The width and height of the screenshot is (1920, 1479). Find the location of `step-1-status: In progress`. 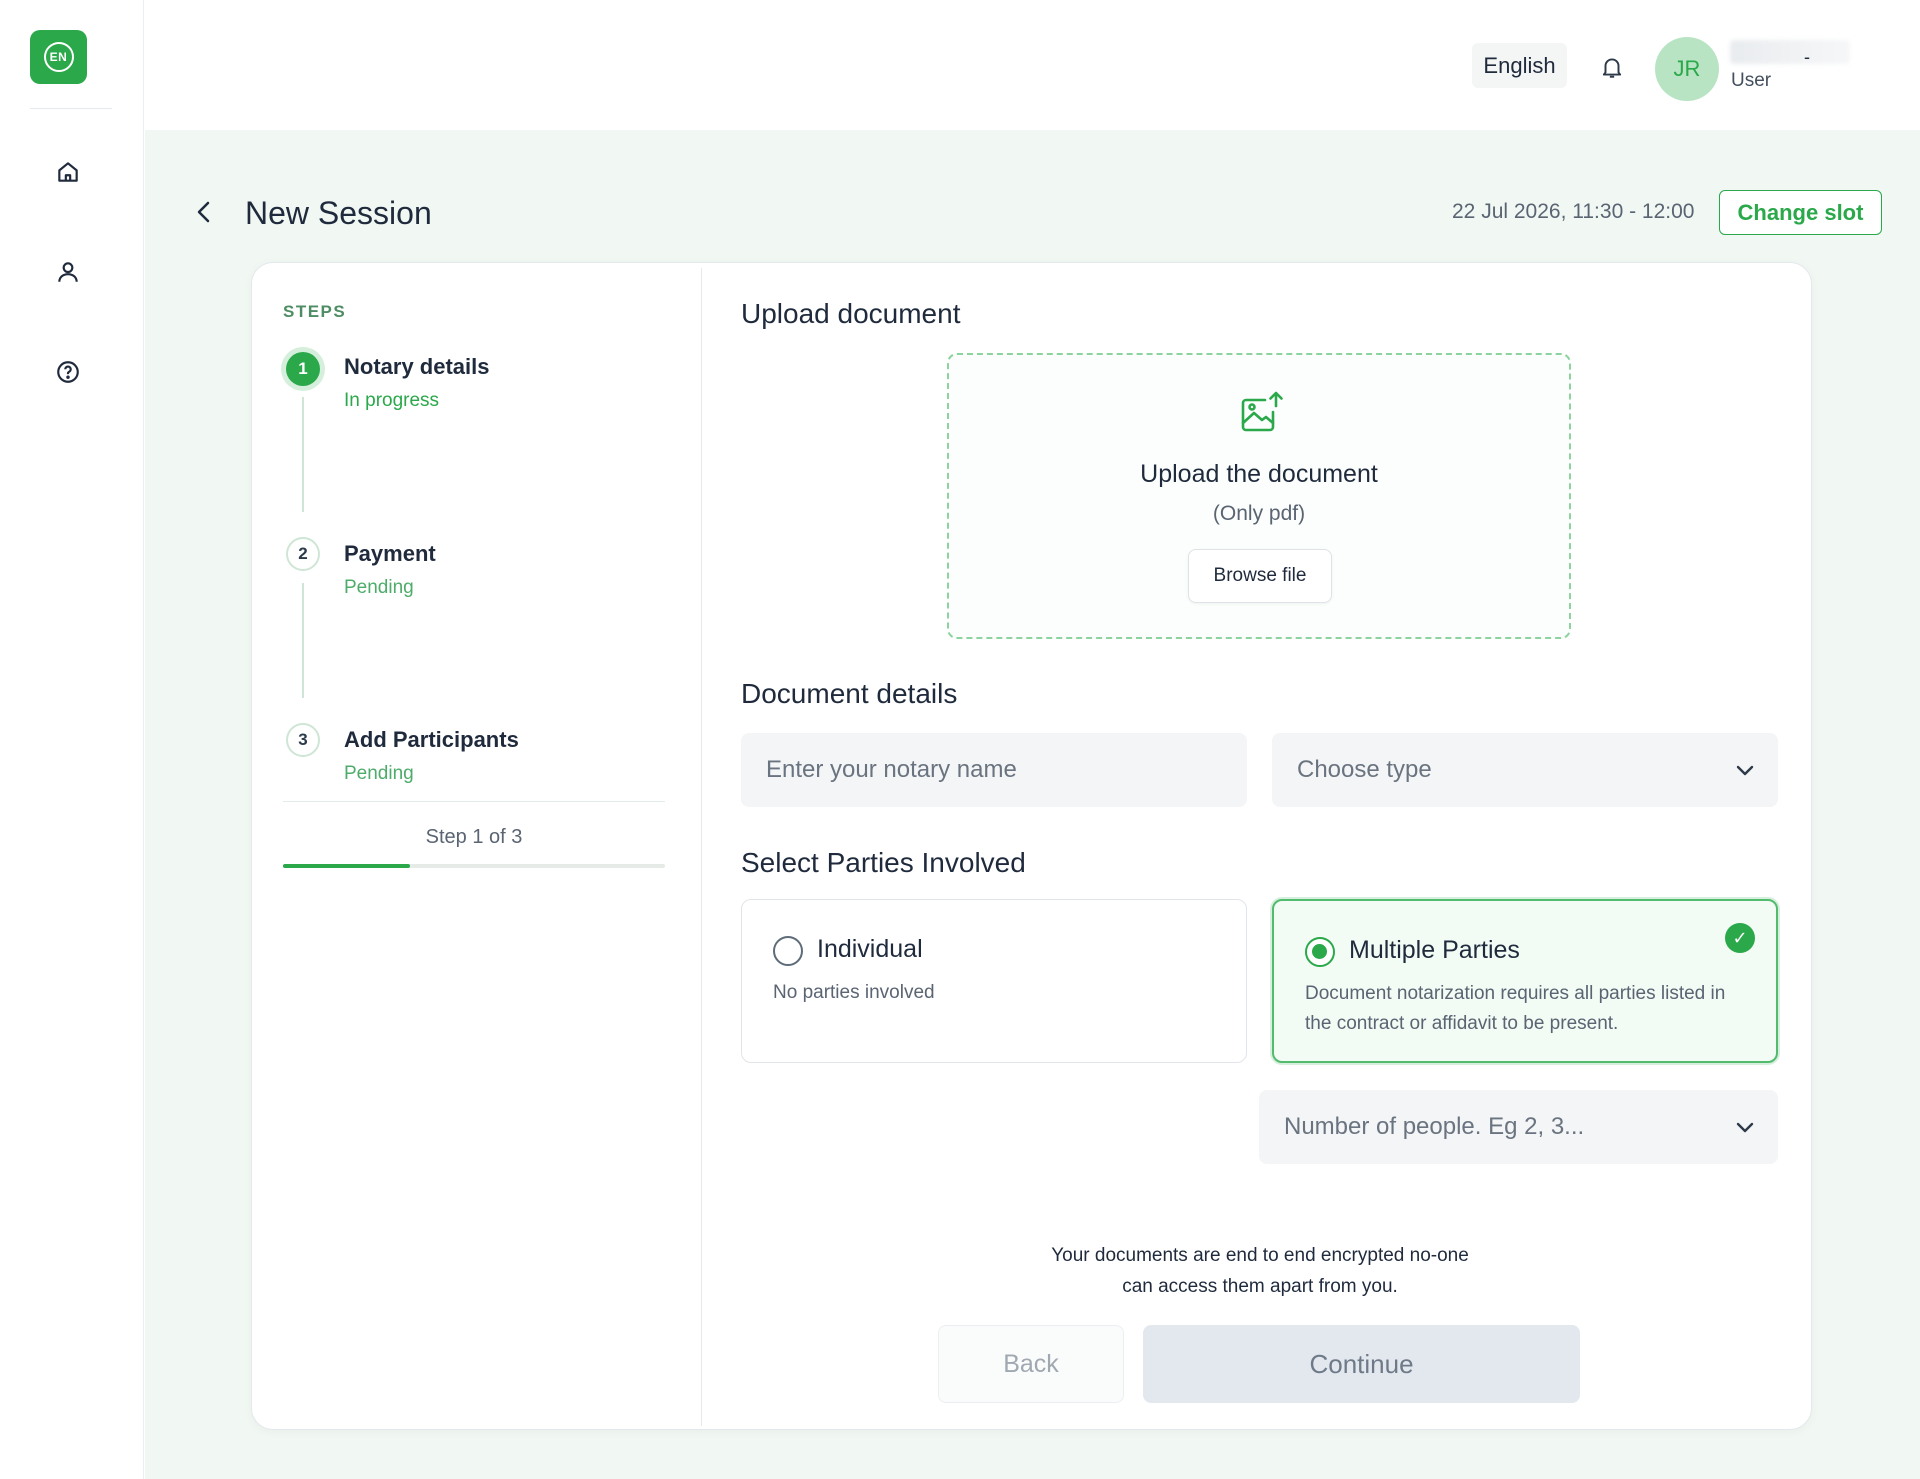

step-1-status: In progress is located at coordinates (392, 400).